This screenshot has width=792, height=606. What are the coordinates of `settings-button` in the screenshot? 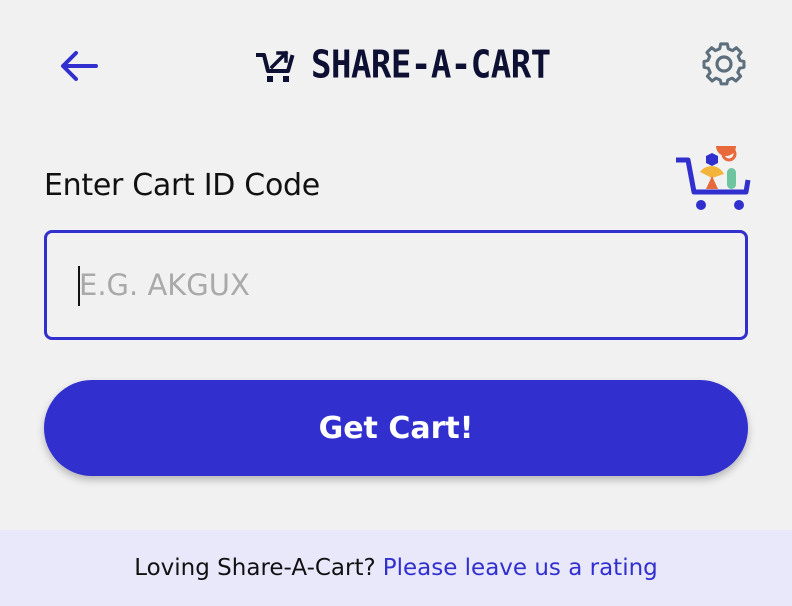 It's located at (724, 64).